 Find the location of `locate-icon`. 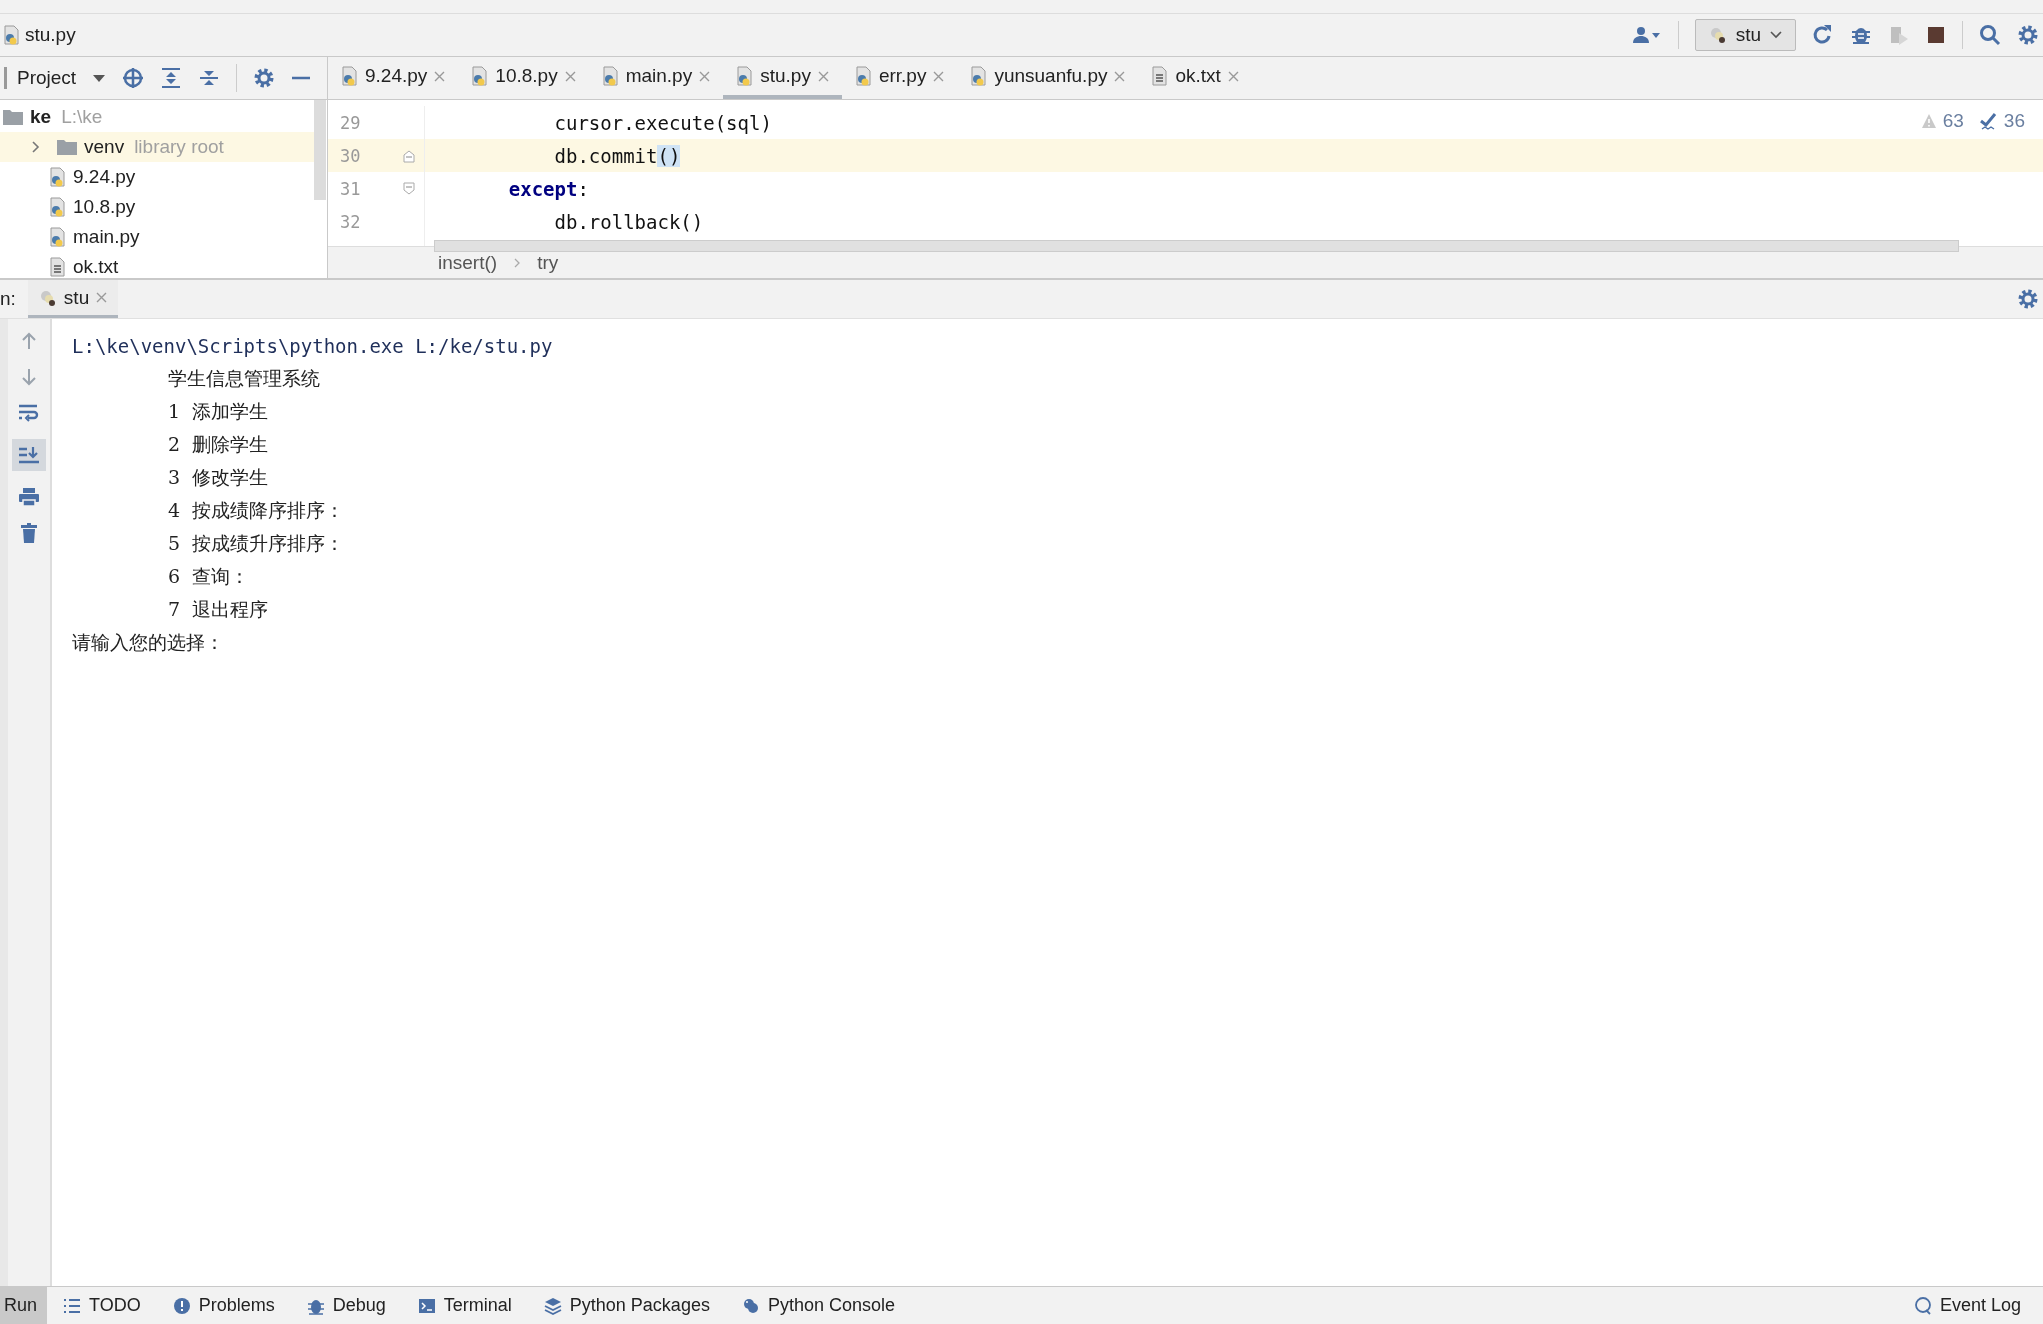

locate-icon is located at coordinates (133, 78).